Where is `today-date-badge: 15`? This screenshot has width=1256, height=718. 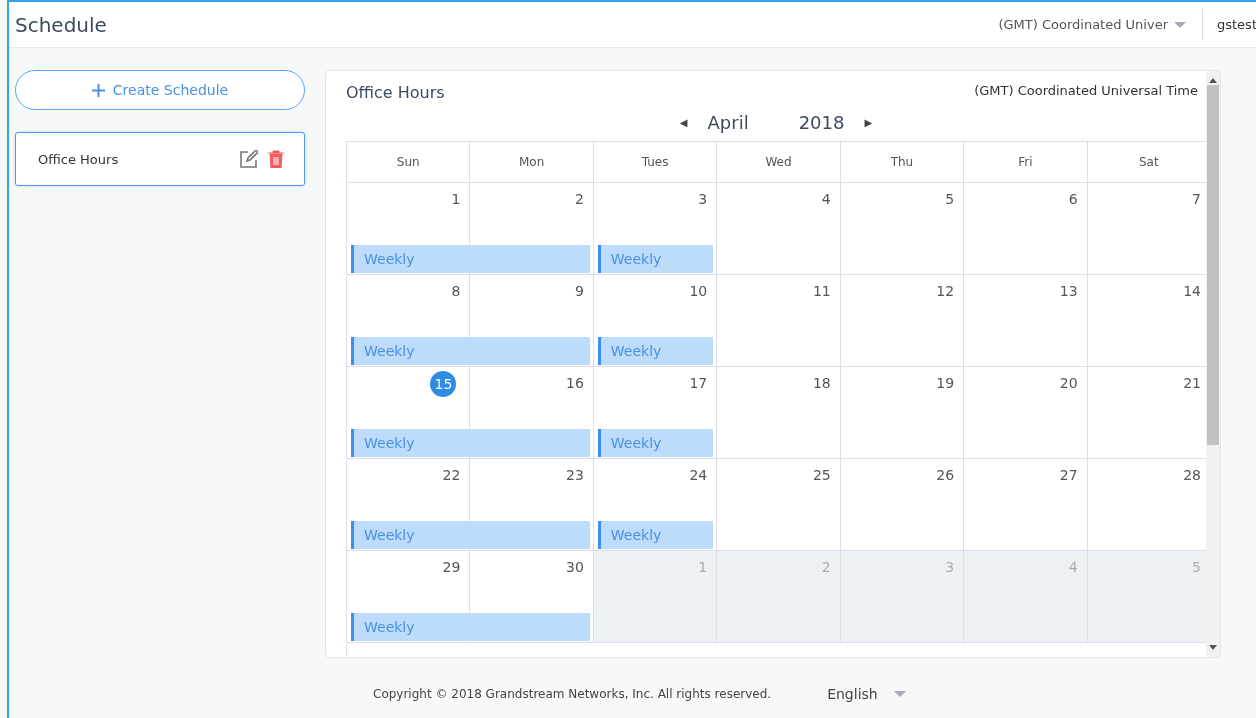
today-date-badge: 15 is located at coordinates (443, 384).